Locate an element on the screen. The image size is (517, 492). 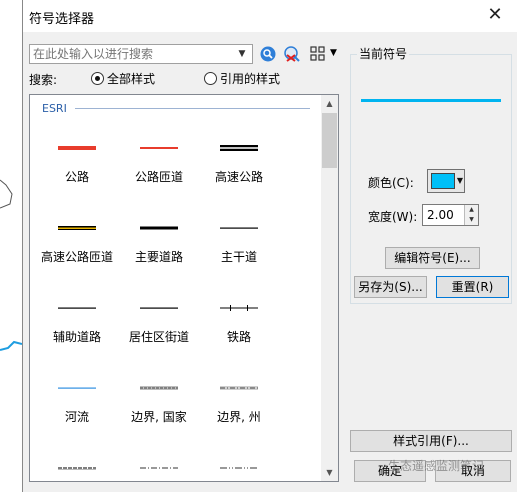
radio-selected-icon is located at coordinates (97, 78).